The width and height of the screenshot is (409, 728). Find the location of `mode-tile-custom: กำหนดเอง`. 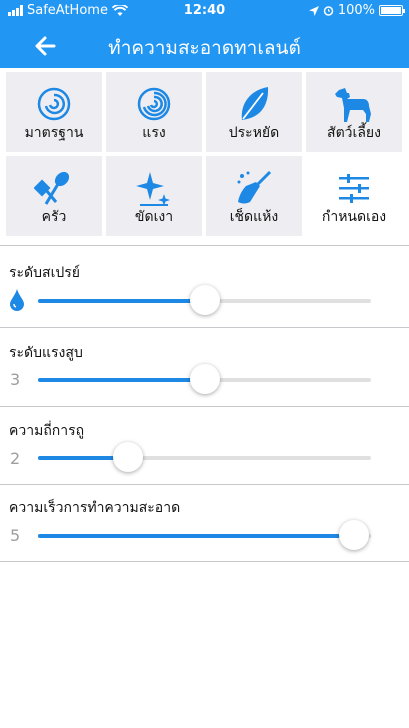

mode-tile-custom: กำหนดเอง is located at coordinates (354, 196).